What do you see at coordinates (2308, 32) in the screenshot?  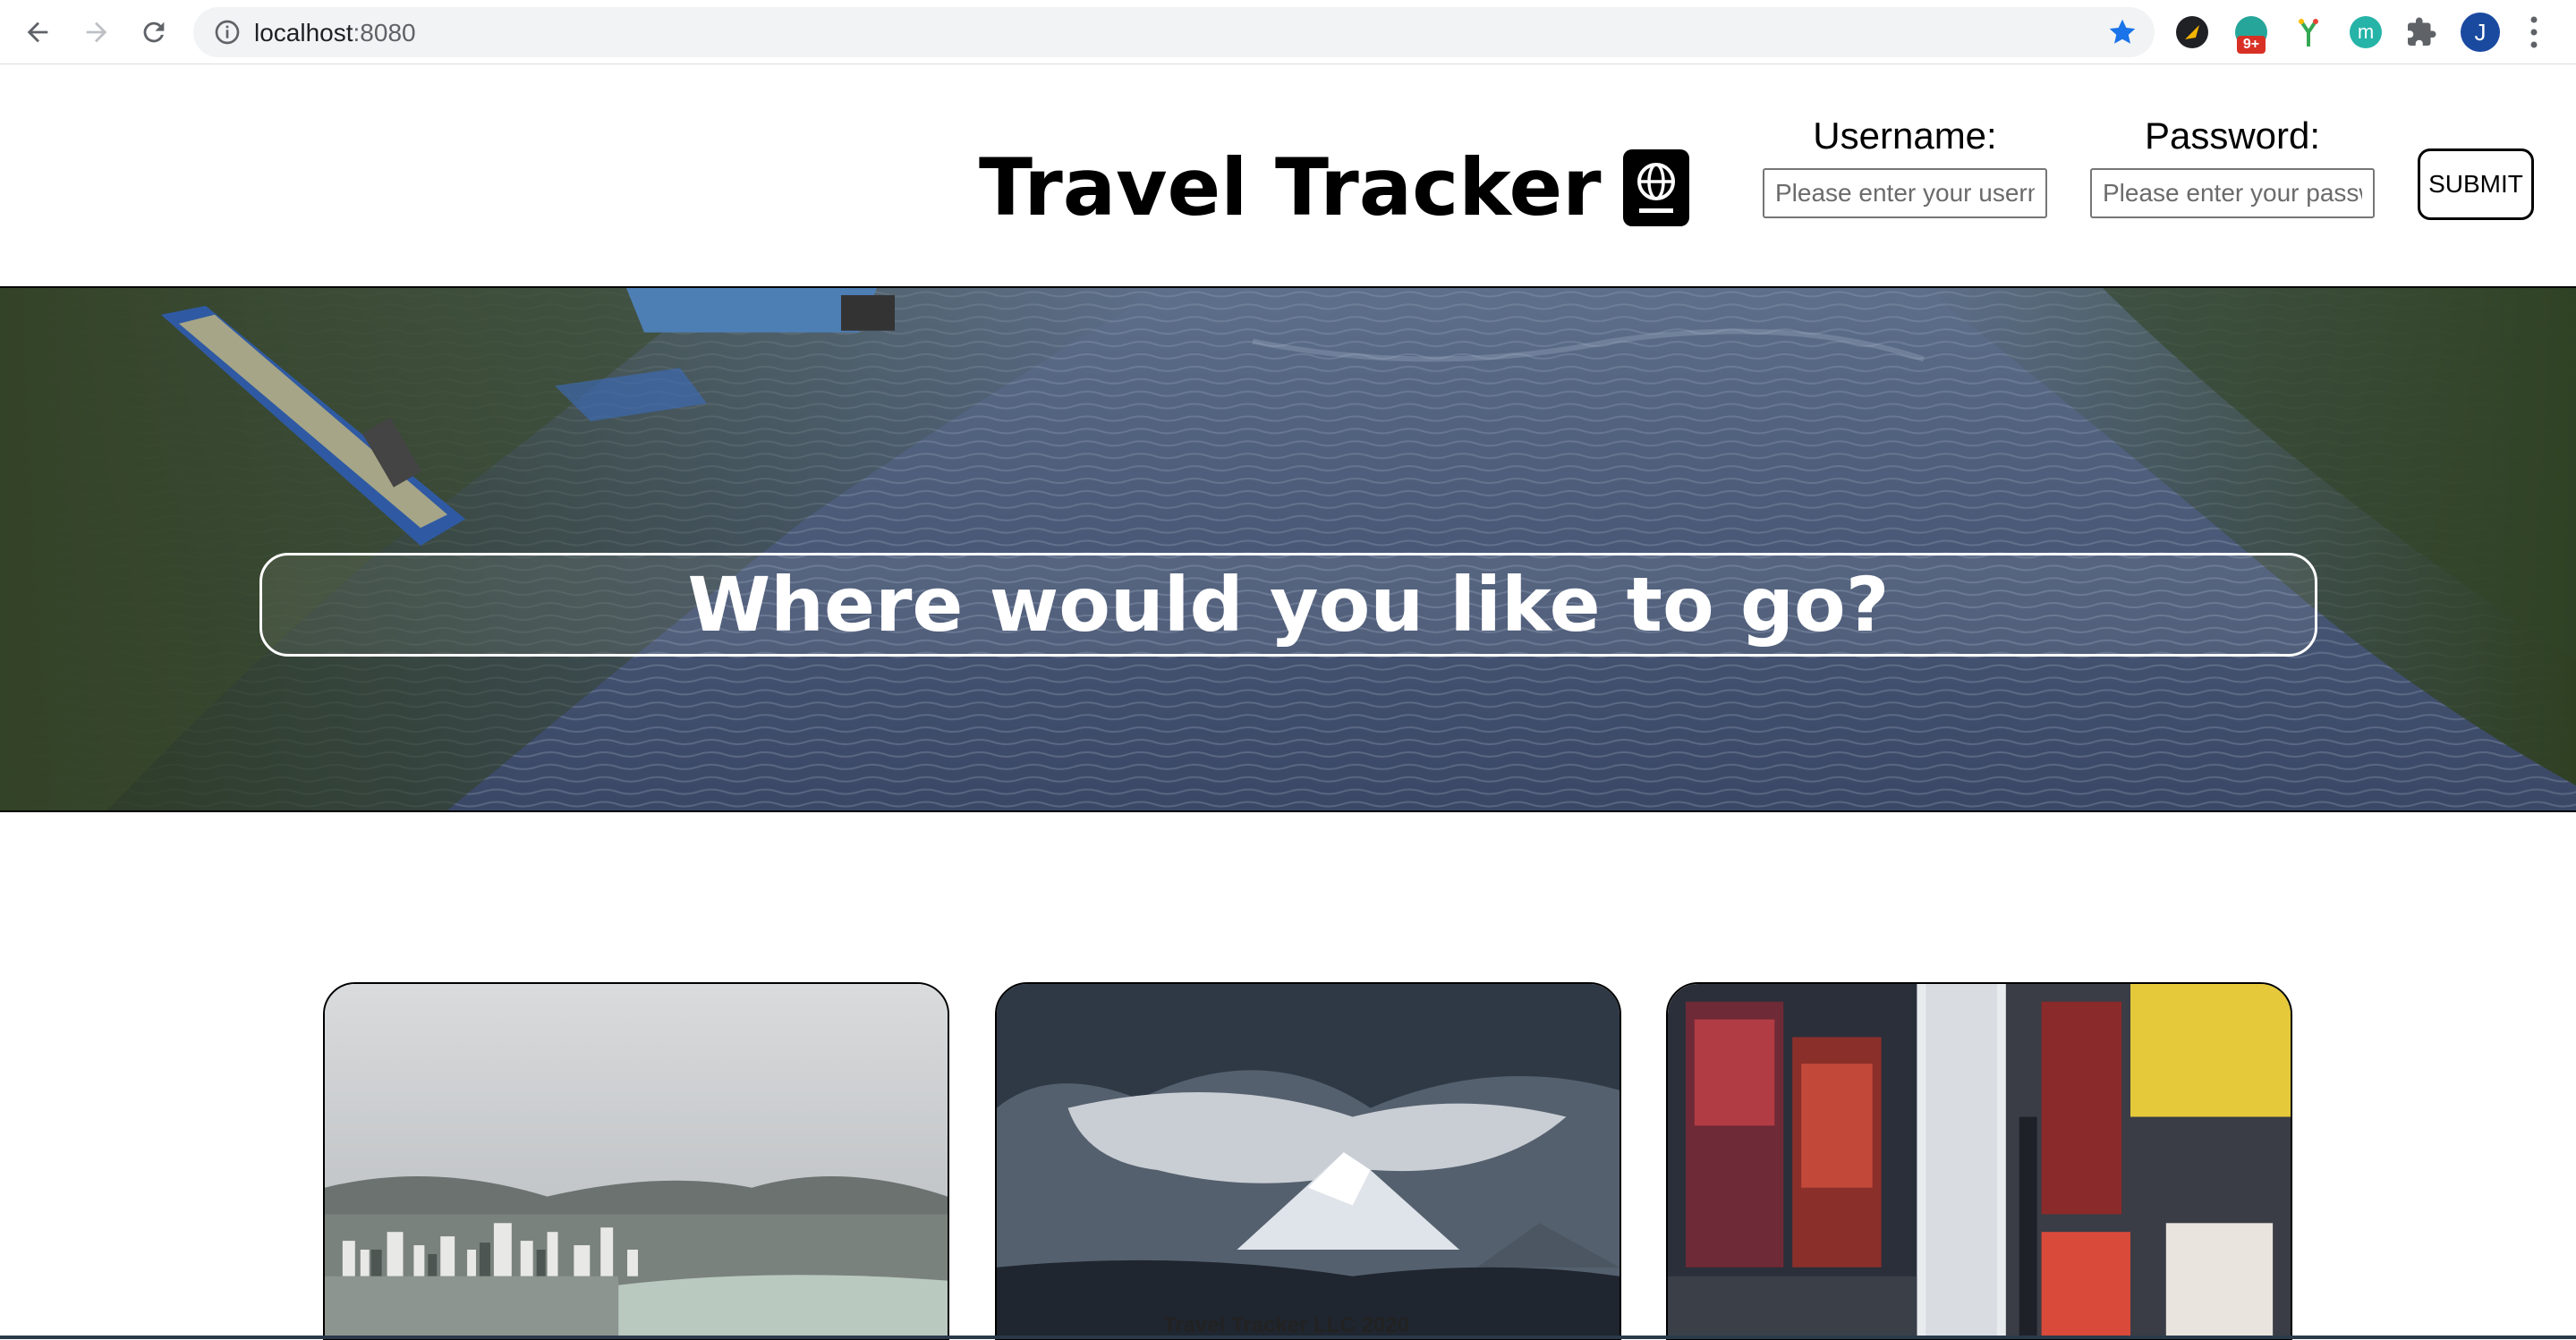 I see `extension-plant-icon` at bounding box center [2308, 32].